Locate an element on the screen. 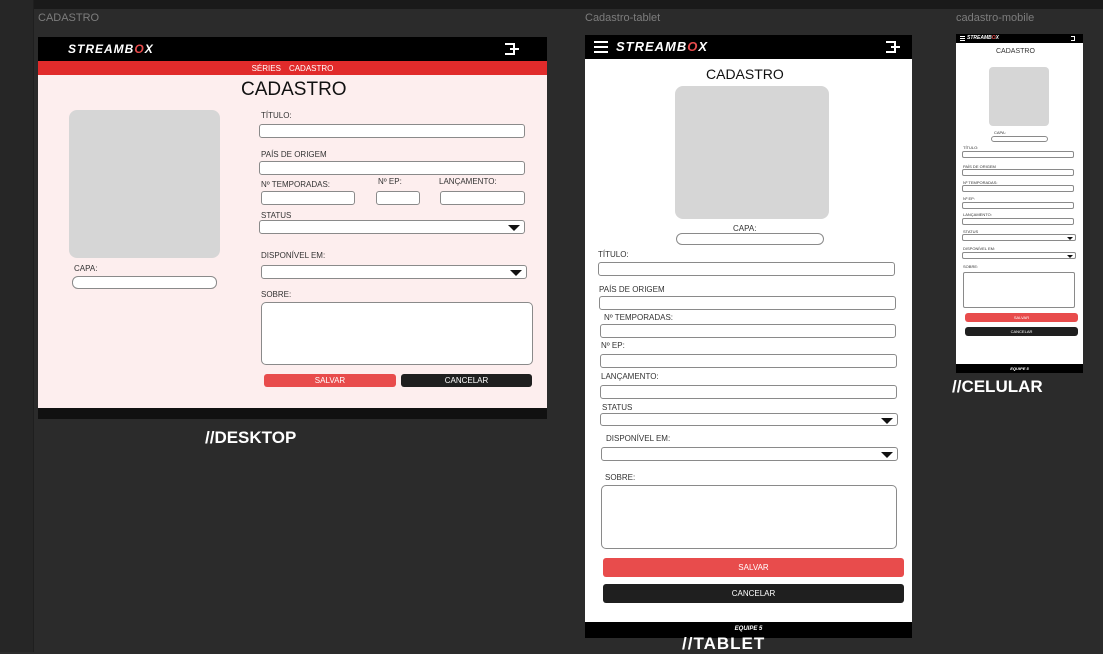 This screenshot has height=654, width=1103. mobile-frame-label: cadastro-mobile is located at coordinates (995, 18).